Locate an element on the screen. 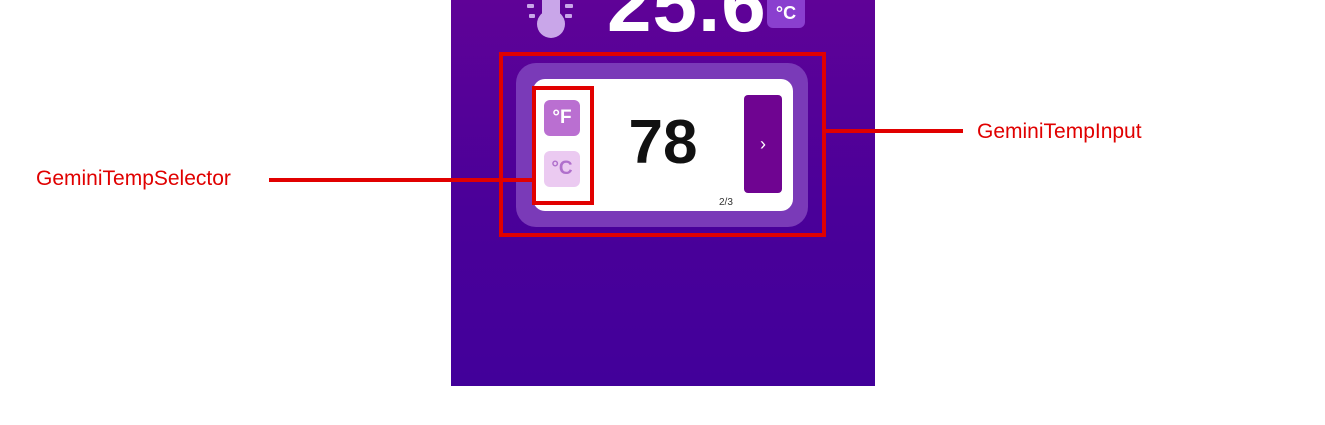 The image size is (1325, 425). thermometer-icon is located at coordinates (550, 19).